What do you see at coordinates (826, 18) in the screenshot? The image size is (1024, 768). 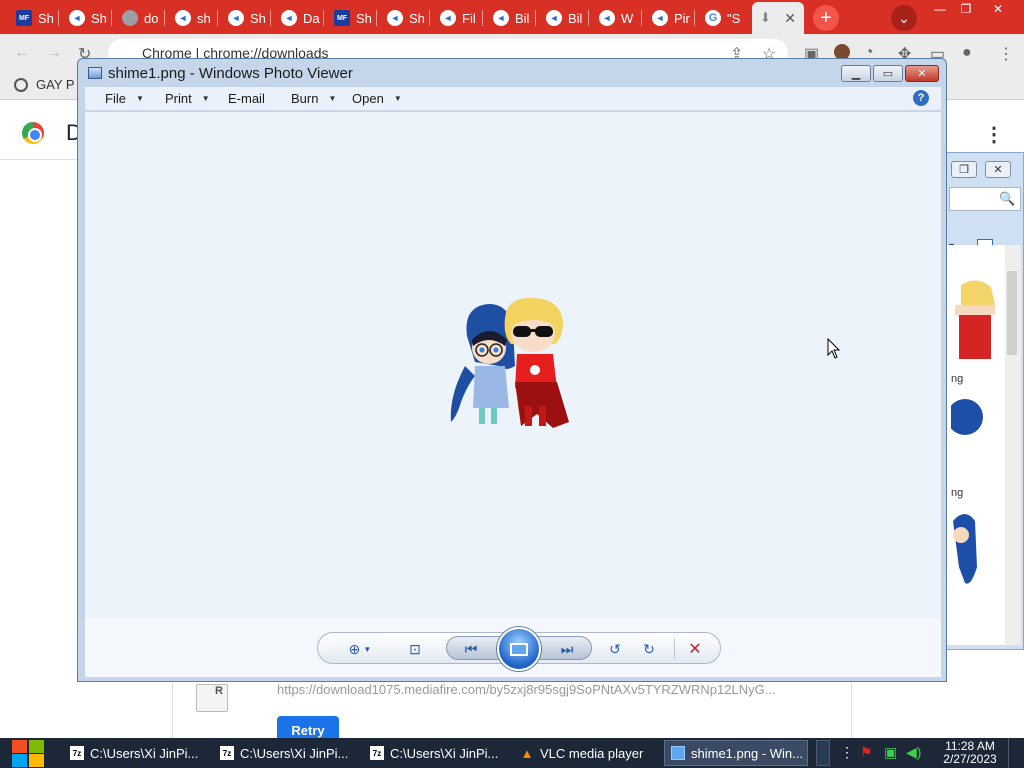 I see `new-tab-button: +` at bounding box center [826, 18].